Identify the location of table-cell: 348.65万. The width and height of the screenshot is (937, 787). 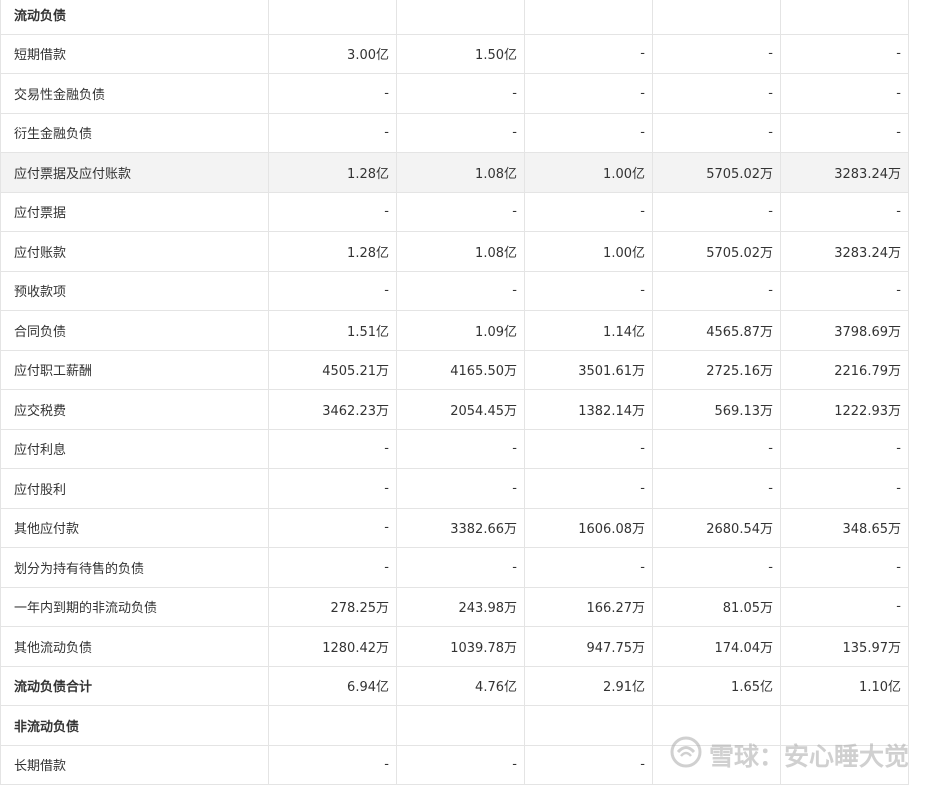
(844, 527).